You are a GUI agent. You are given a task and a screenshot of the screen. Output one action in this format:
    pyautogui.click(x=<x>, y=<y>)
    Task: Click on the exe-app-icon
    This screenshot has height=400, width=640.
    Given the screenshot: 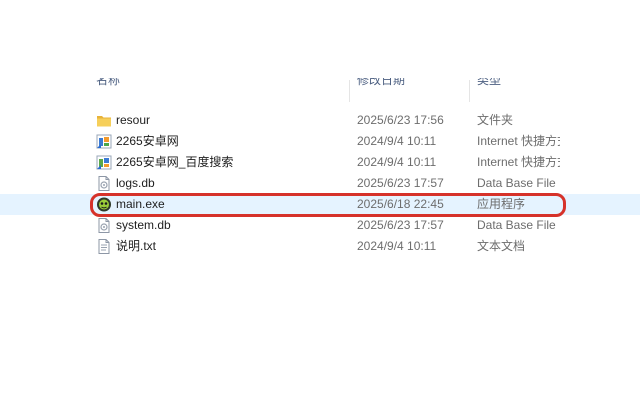 What is the action you would take?
    pyautogui.click(x=104, y=204)
    